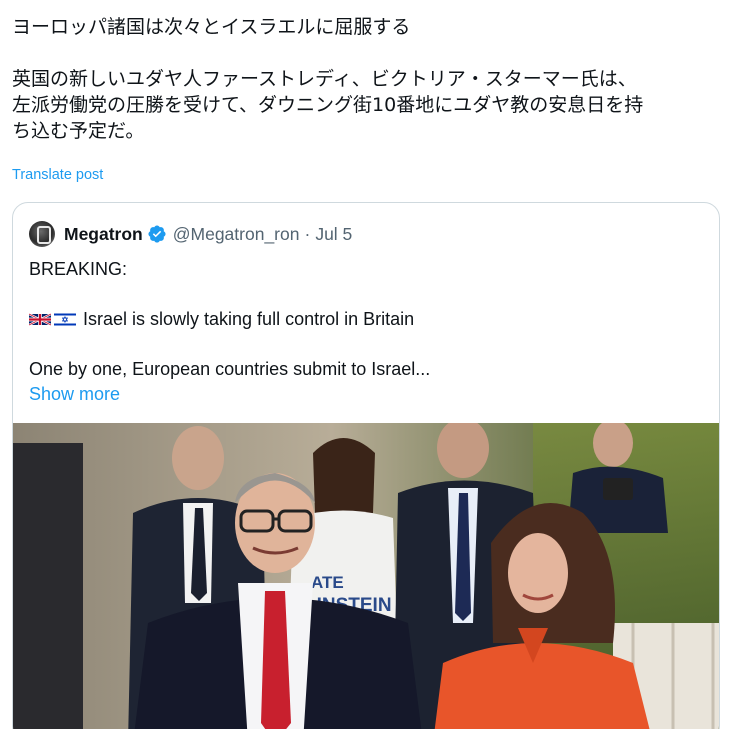 The width and height of the screenshot is (730, 729). I want to click on uk-flag-icon, so click(40, 319).